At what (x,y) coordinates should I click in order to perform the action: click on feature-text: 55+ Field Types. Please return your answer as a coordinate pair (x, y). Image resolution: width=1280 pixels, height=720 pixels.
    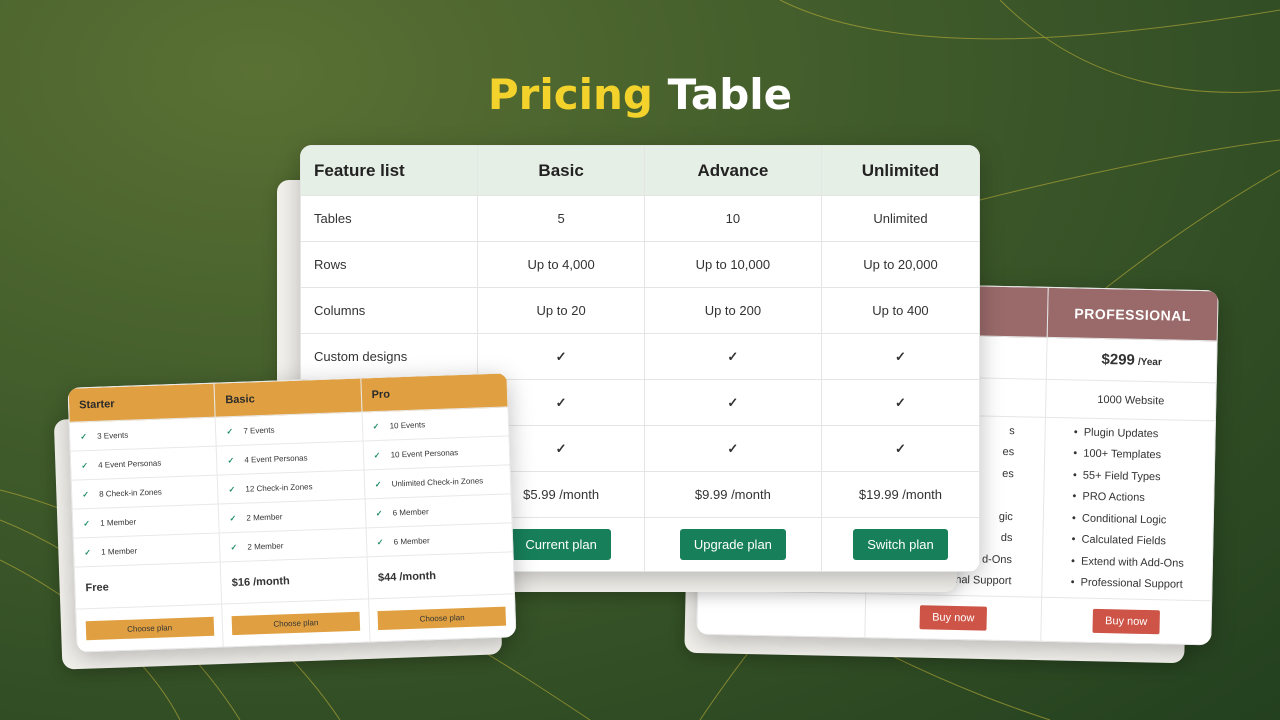
    Looking at the image, I should click on (1121, 476).